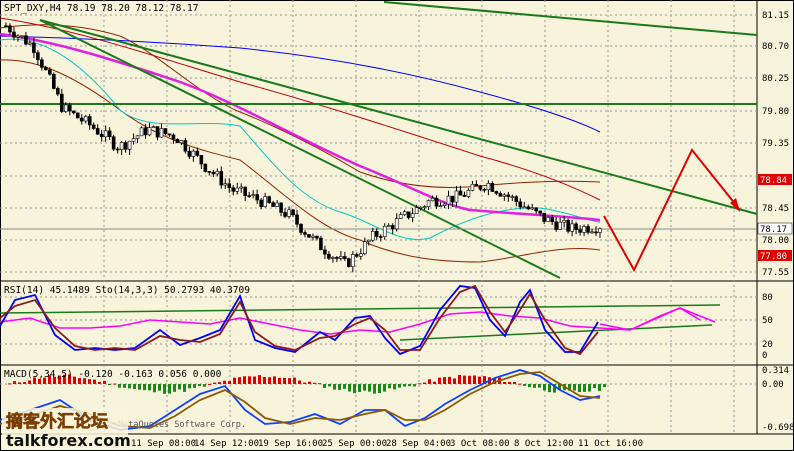 This screenshot has width=794, height=451. What do you see at coordinates (610, 444) in the screenshot?
I see `time-label: 11 Oct 16:00` at bounding box center [610, 444].